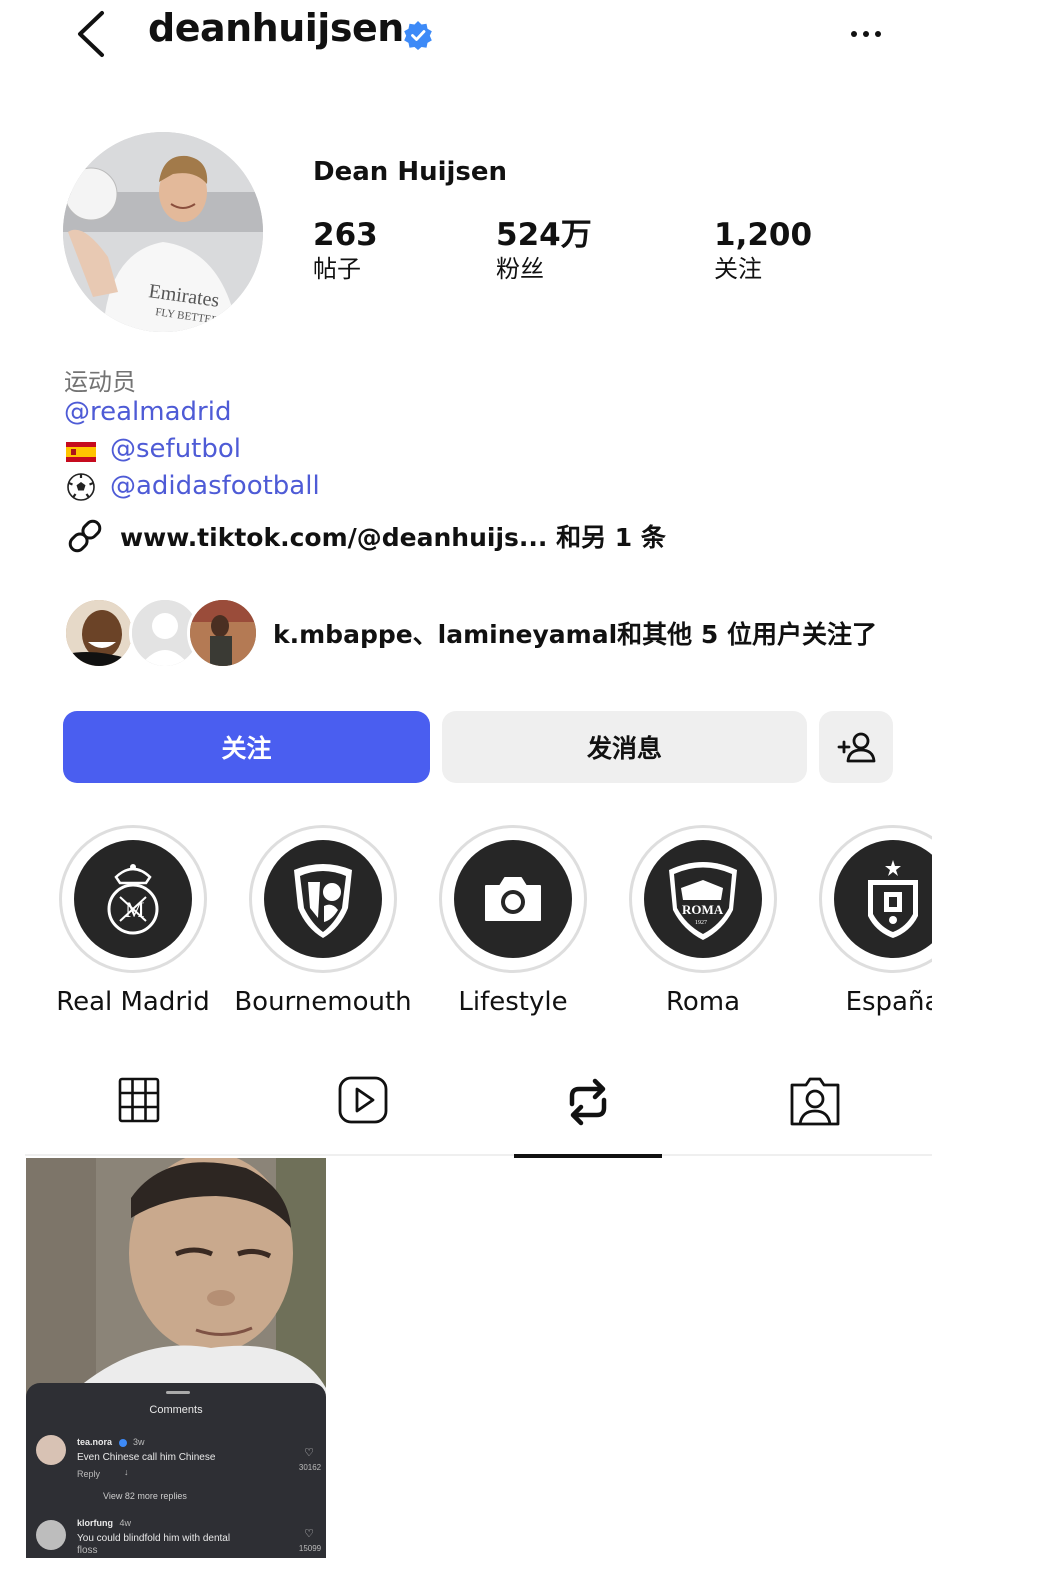 Image resolution: width=1042 pixels, height=1580 pixels. What do you see at coordinates (147, 412) in the screenshot?
I see `bio-link-realmadrid: @realmadrid` at bounding box center [147, 412].